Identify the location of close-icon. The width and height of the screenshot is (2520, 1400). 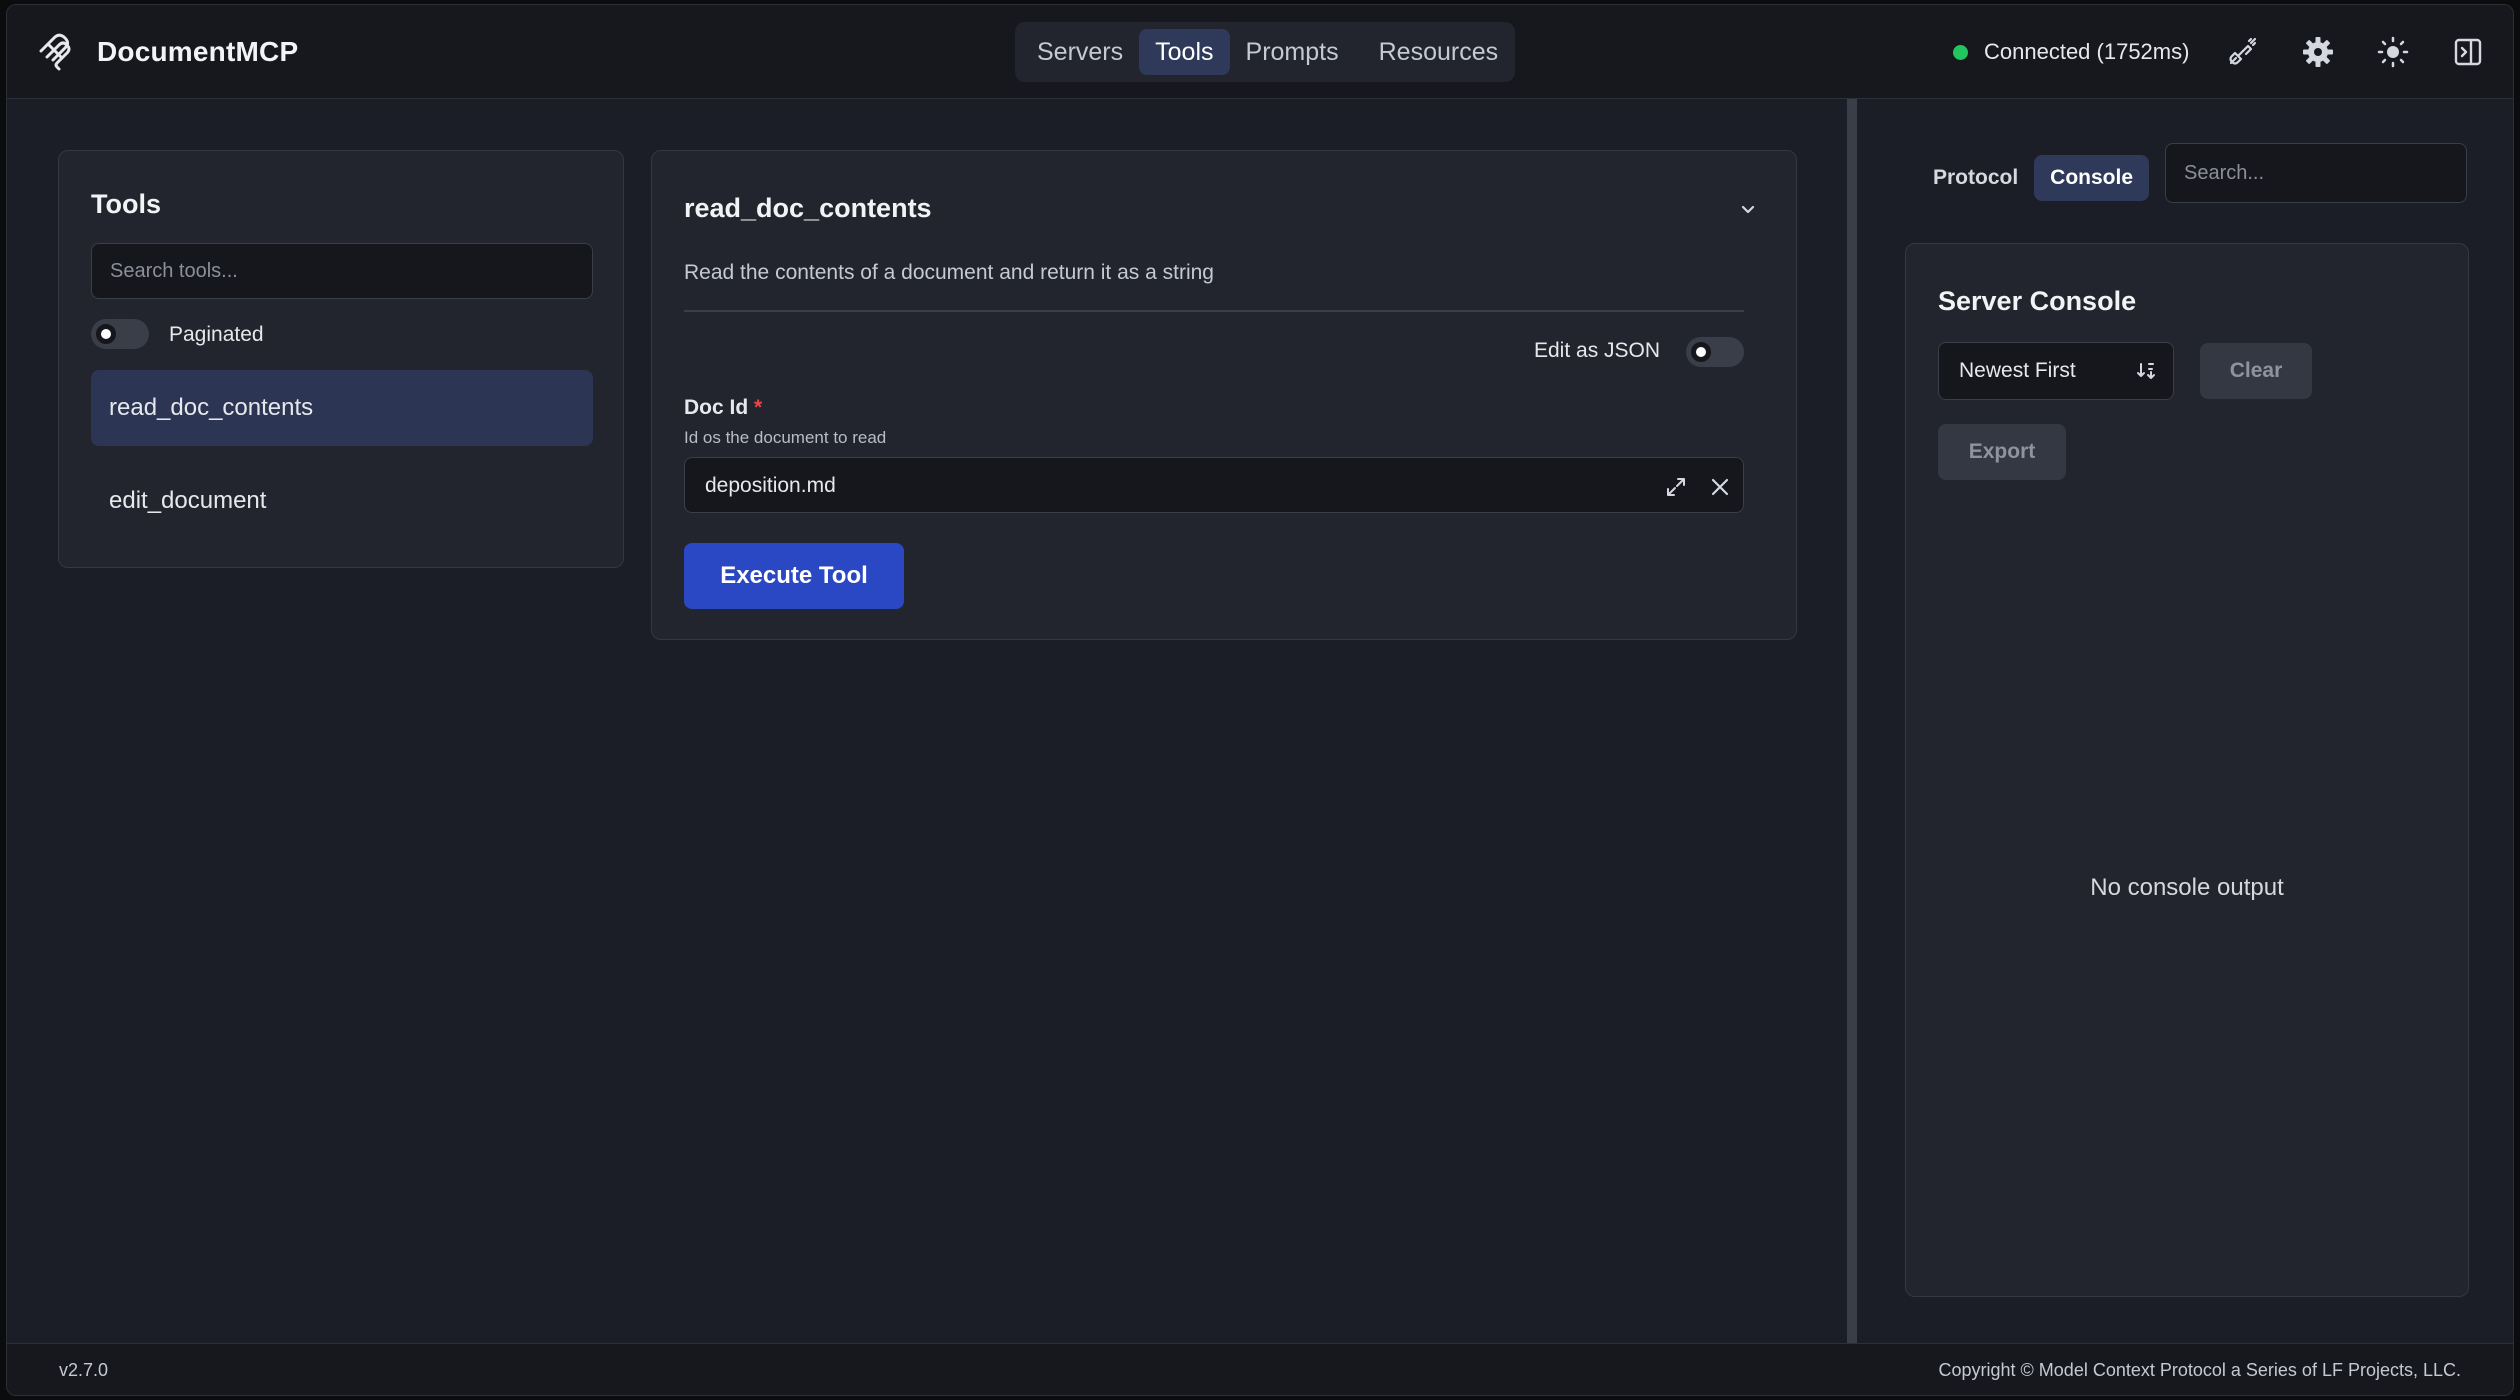
(1720, 487).